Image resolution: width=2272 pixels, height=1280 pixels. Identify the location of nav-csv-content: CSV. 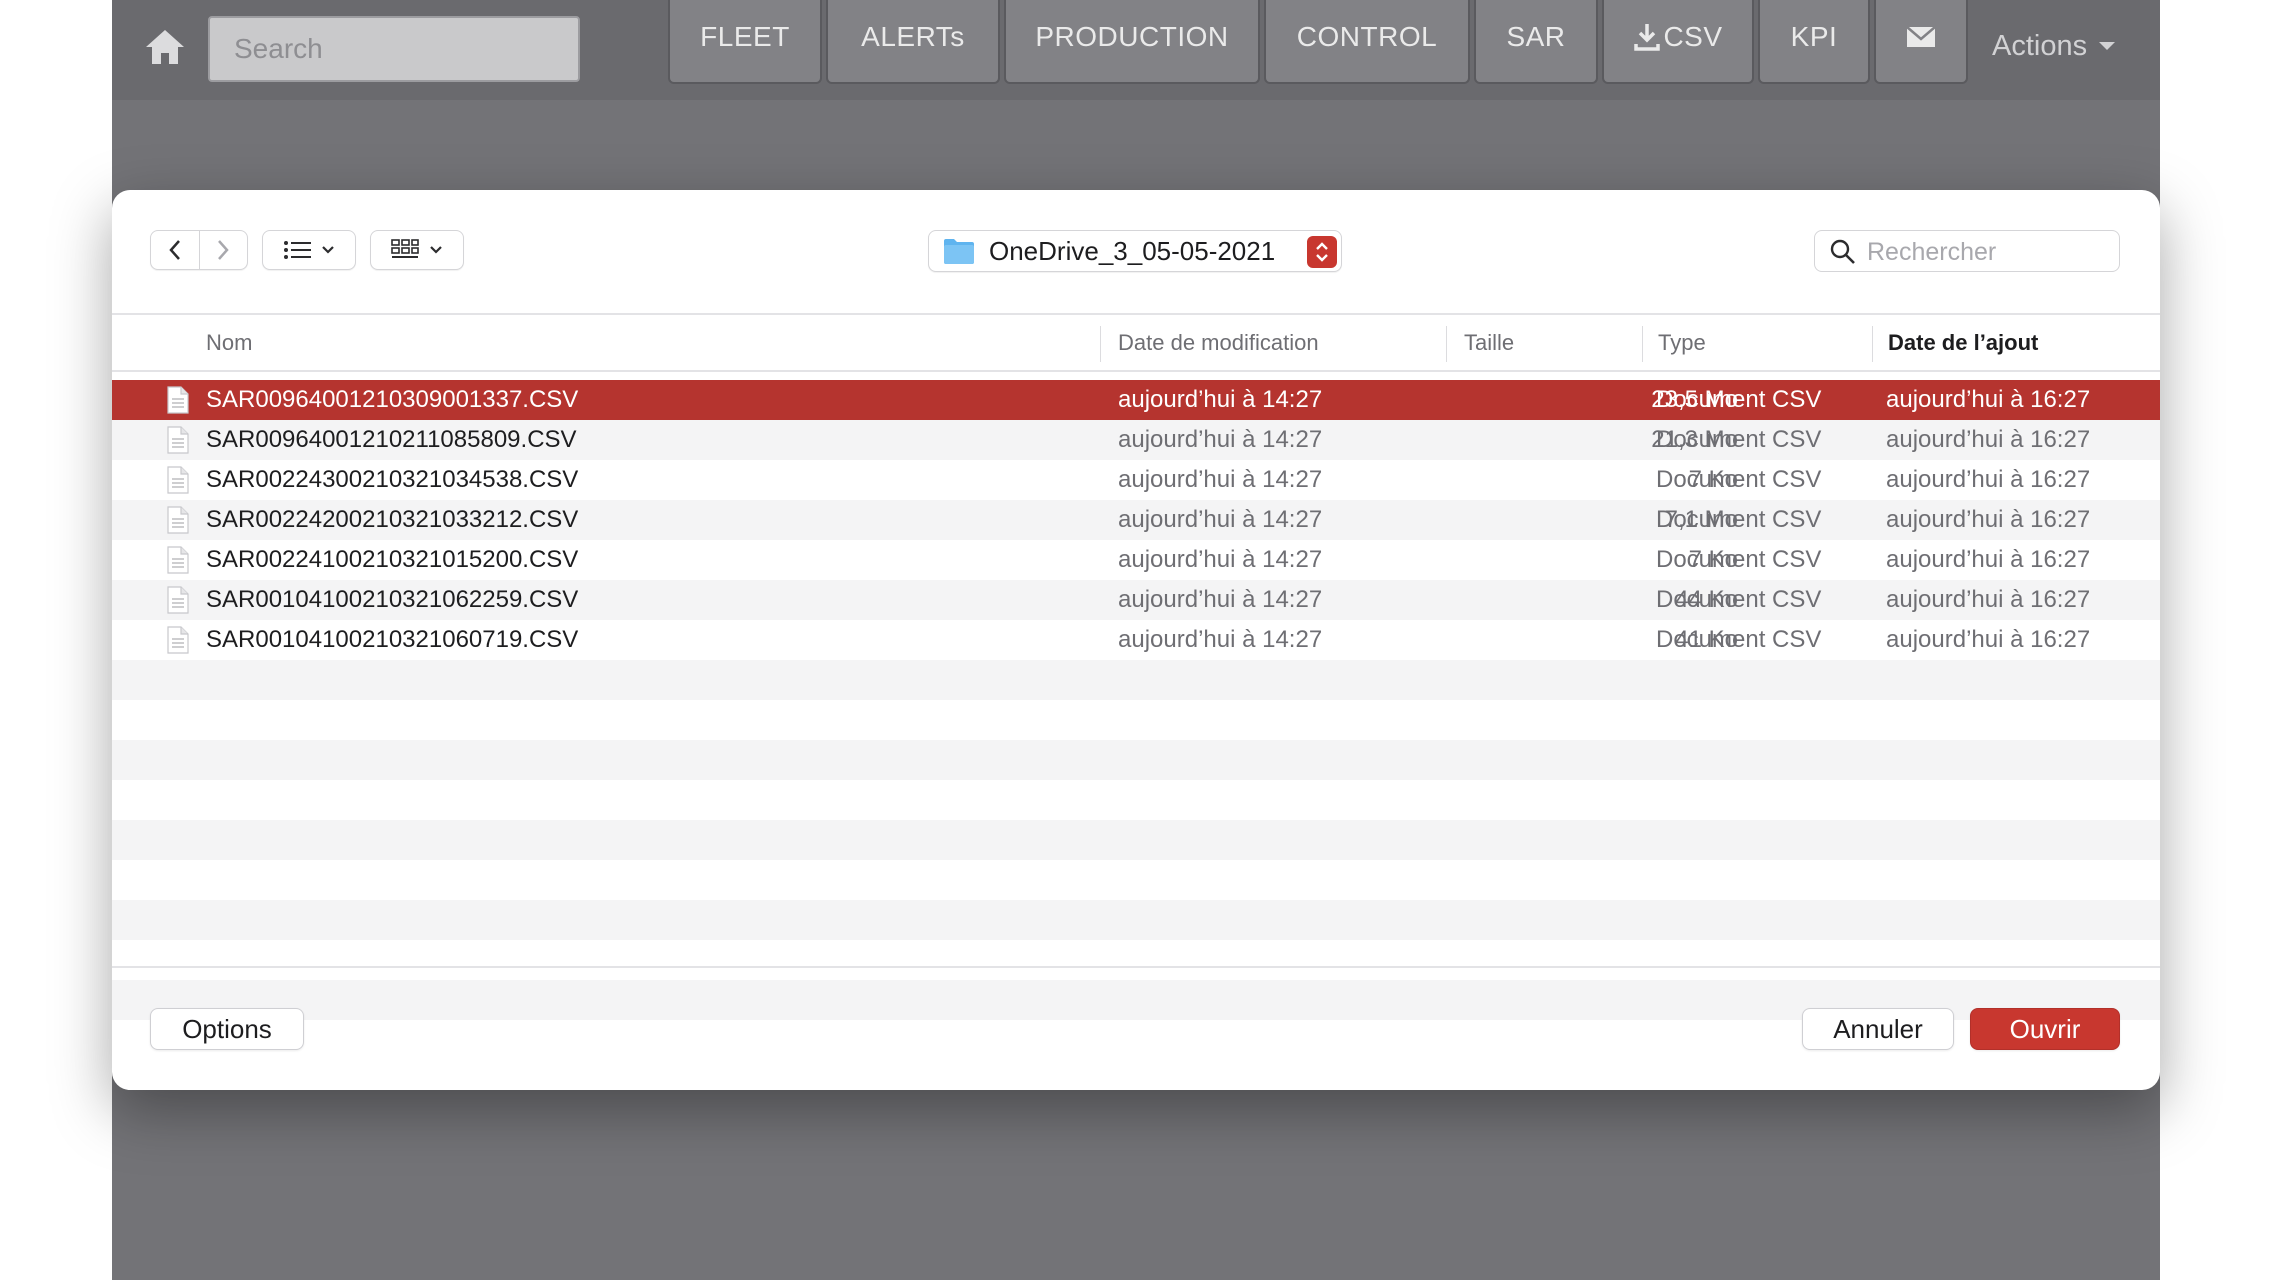
(1677, 37).